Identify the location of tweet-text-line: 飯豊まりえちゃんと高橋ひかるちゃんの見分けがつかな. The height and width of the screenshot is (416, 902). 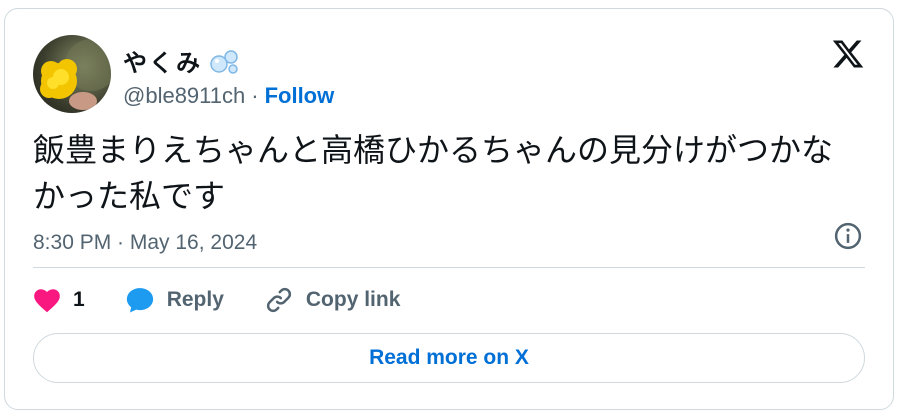
(433, 150).